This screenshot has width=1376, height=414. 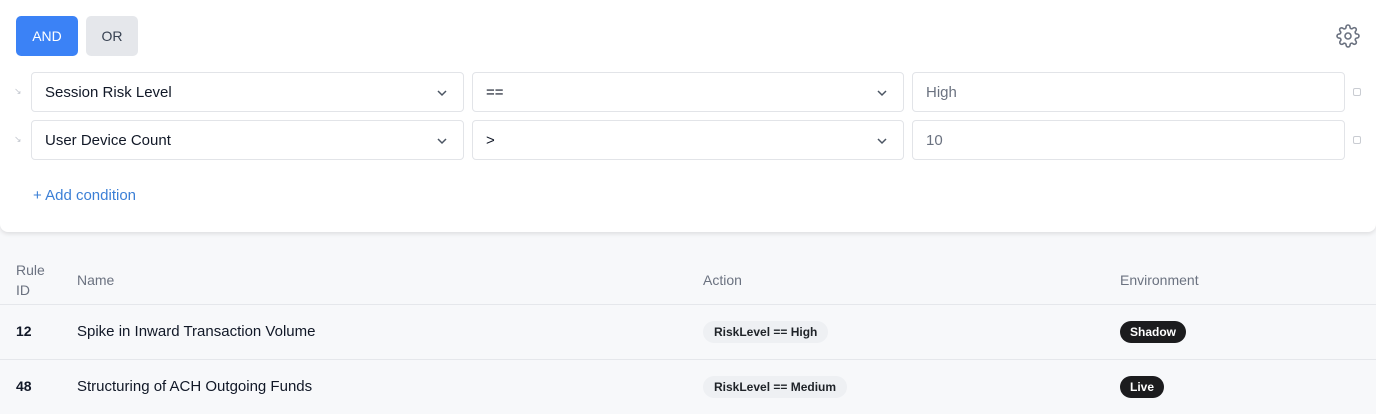 What do you see at coordinates (47, 36) in the screenshot?
I see `and-button: AND` at bounding box center [47, 36].